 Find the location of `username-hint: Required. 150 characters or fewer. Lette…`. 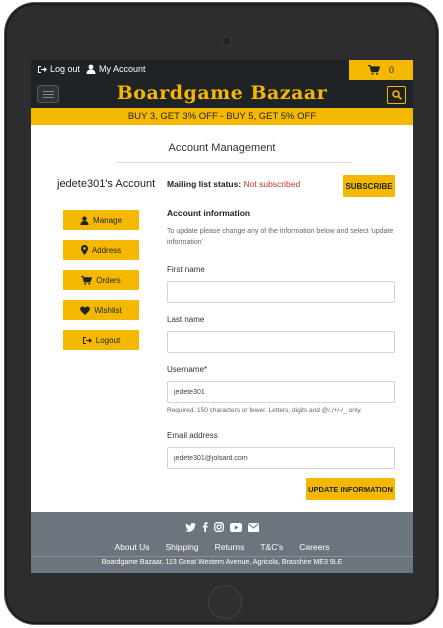

username-hint: Required. 150 characters or fewer. Lette… is located at coordinates (264, 410).